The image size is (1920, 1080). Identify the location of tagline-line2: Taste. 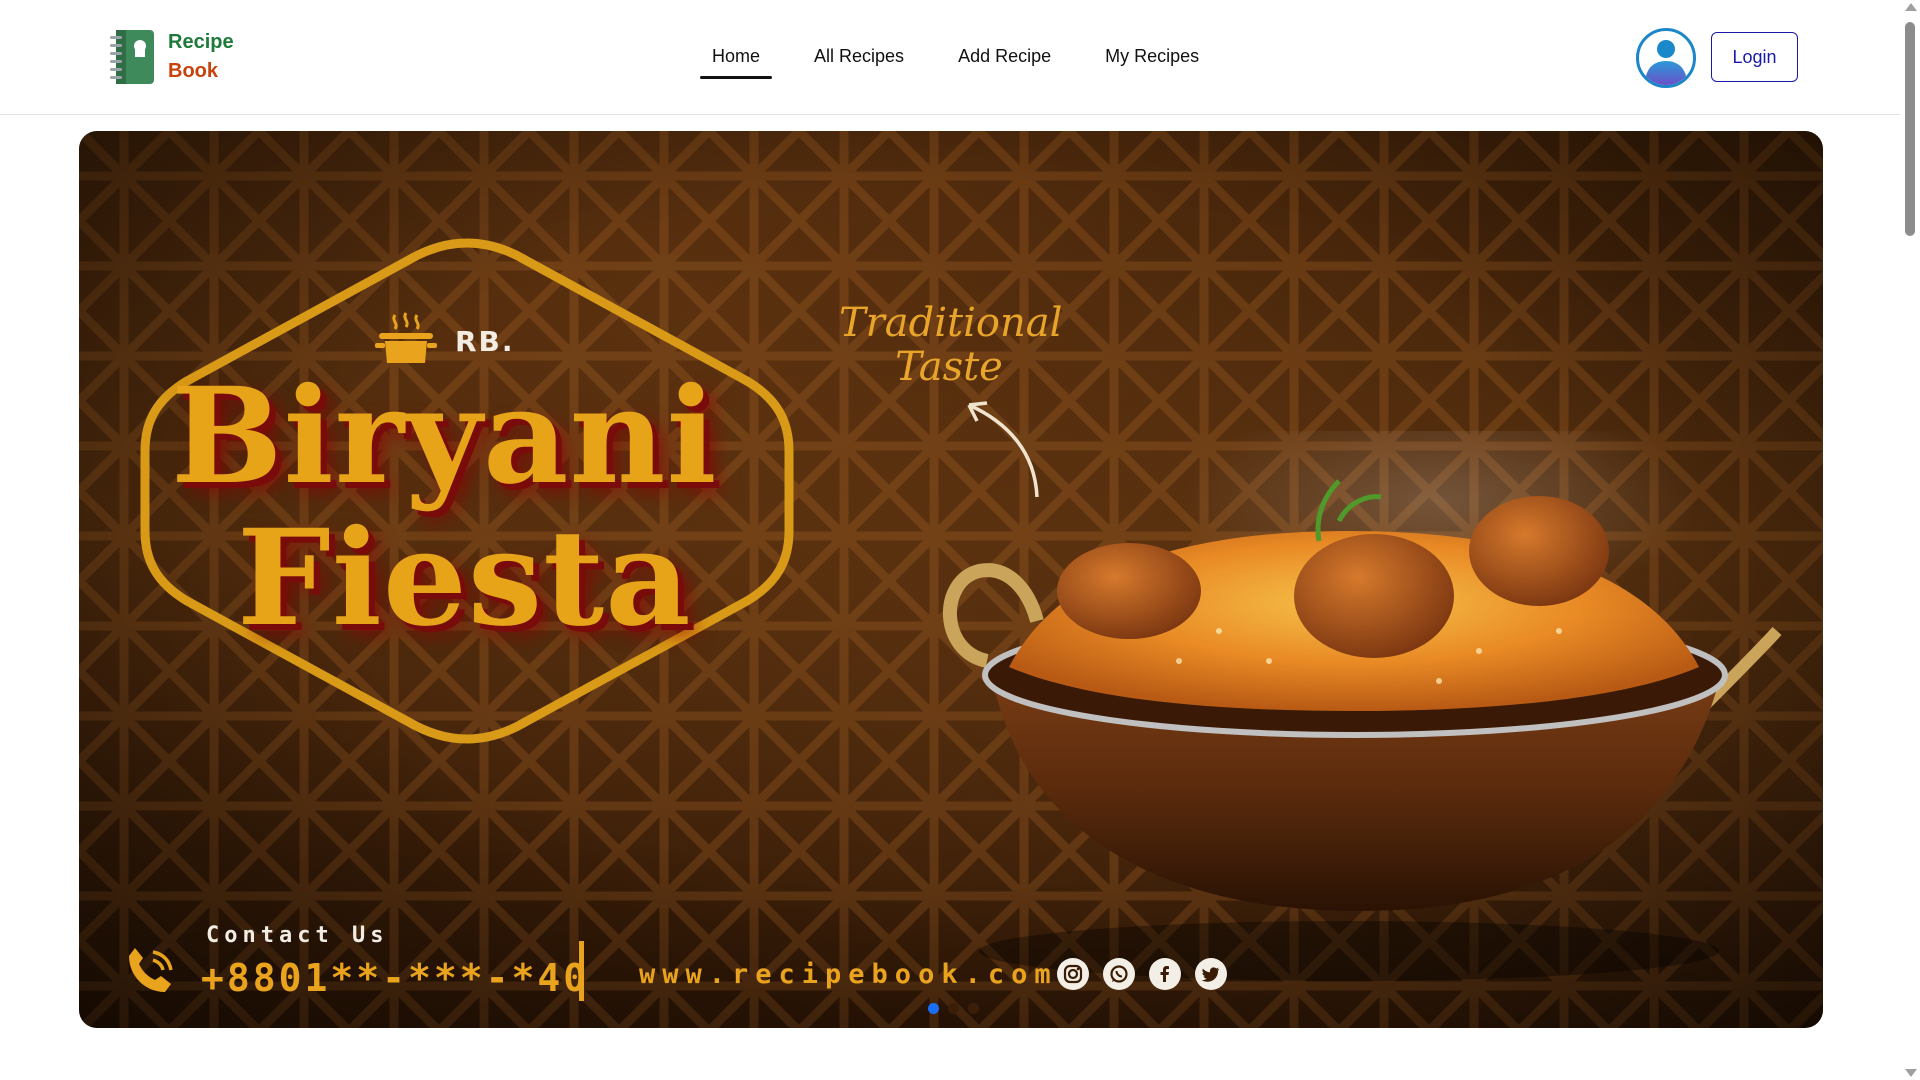
(949, 367).